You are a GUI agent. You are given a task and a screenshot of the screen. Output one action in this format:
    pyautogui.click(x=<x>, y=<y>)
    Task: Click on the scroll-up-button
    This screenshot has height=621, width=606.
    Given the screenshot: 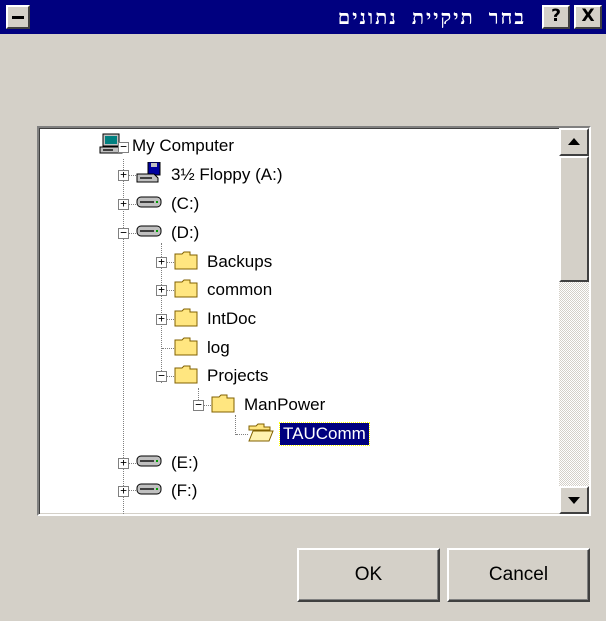 What is the action you would take?
    pyautogui.click(x=574, y=142)
    